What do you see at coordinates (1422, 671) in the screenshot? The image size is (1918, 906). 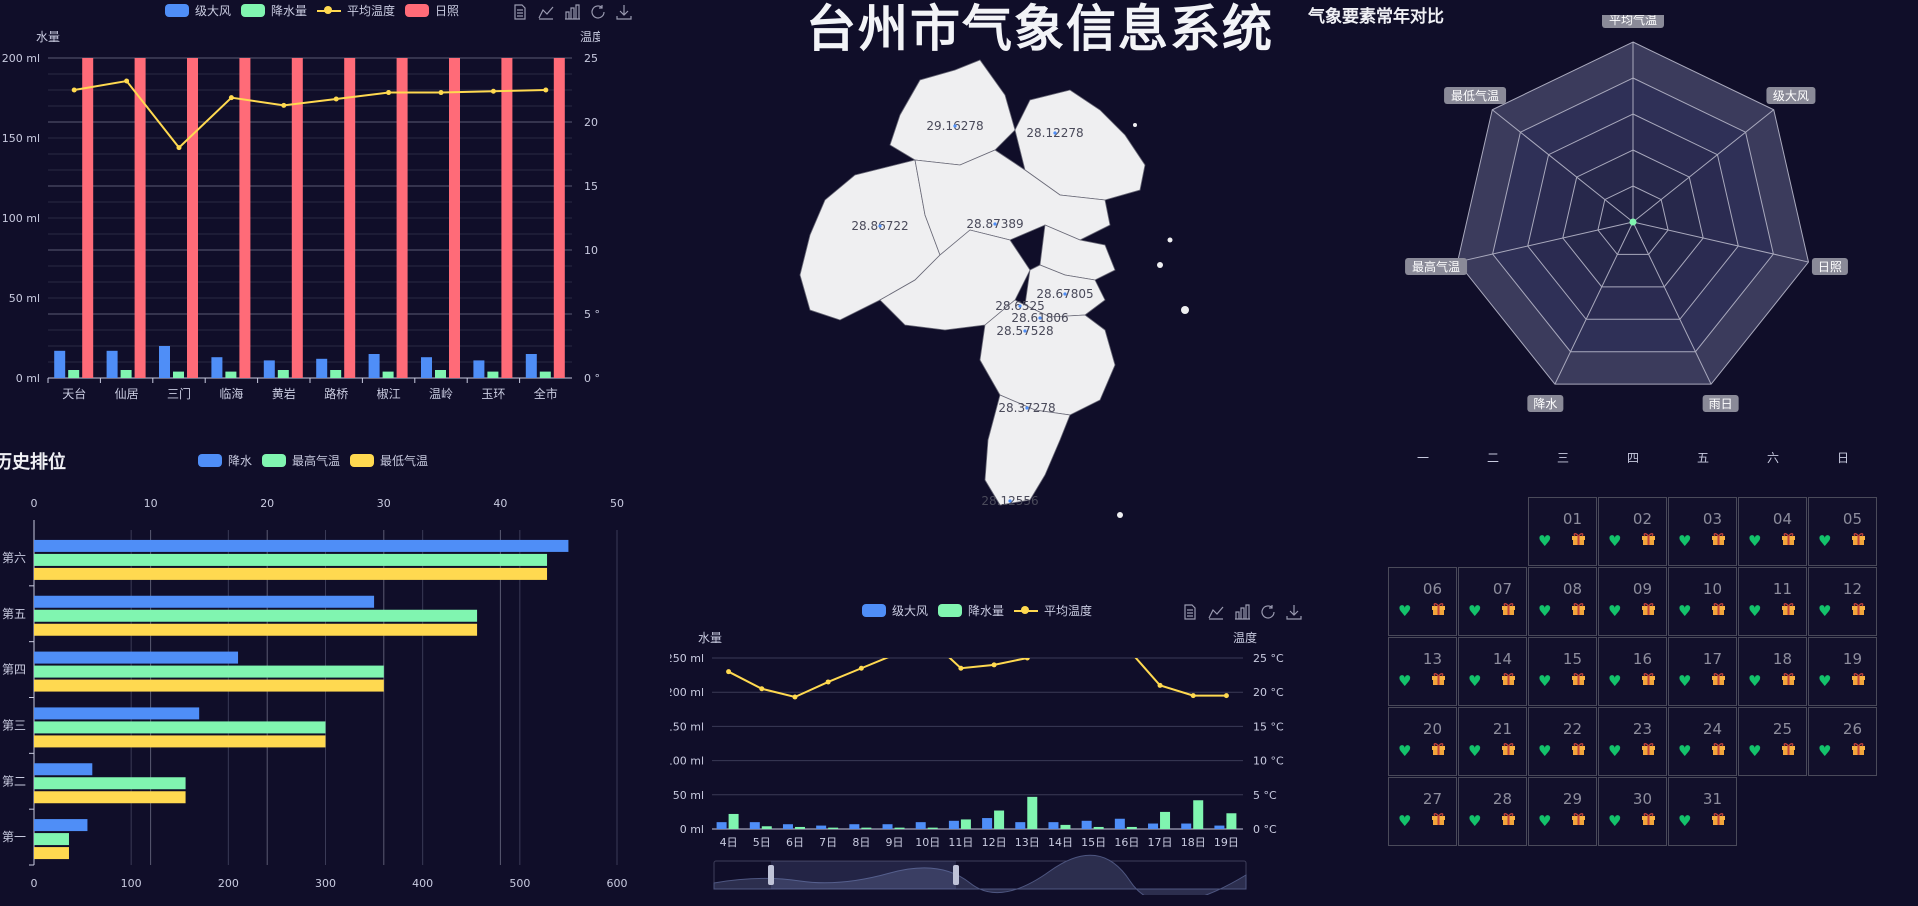 I see `calendar-day-cell: 13 ♥` at bounding box center [1422, 671].